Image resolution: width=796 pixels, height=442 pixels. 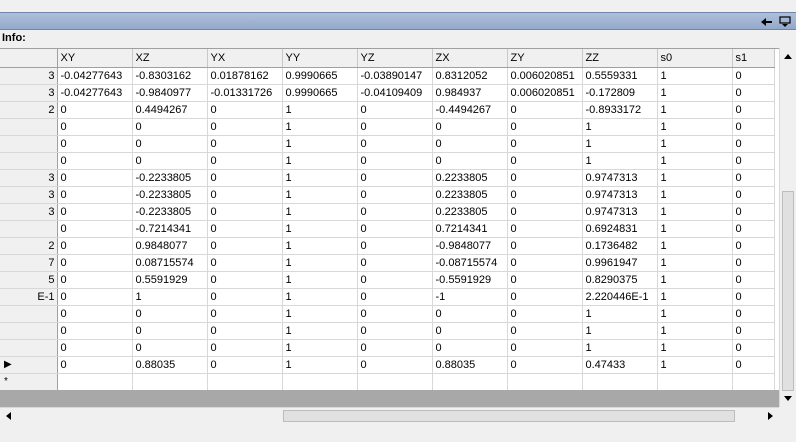 I want to click on scroll-left-button, so click(x=8, y=416).